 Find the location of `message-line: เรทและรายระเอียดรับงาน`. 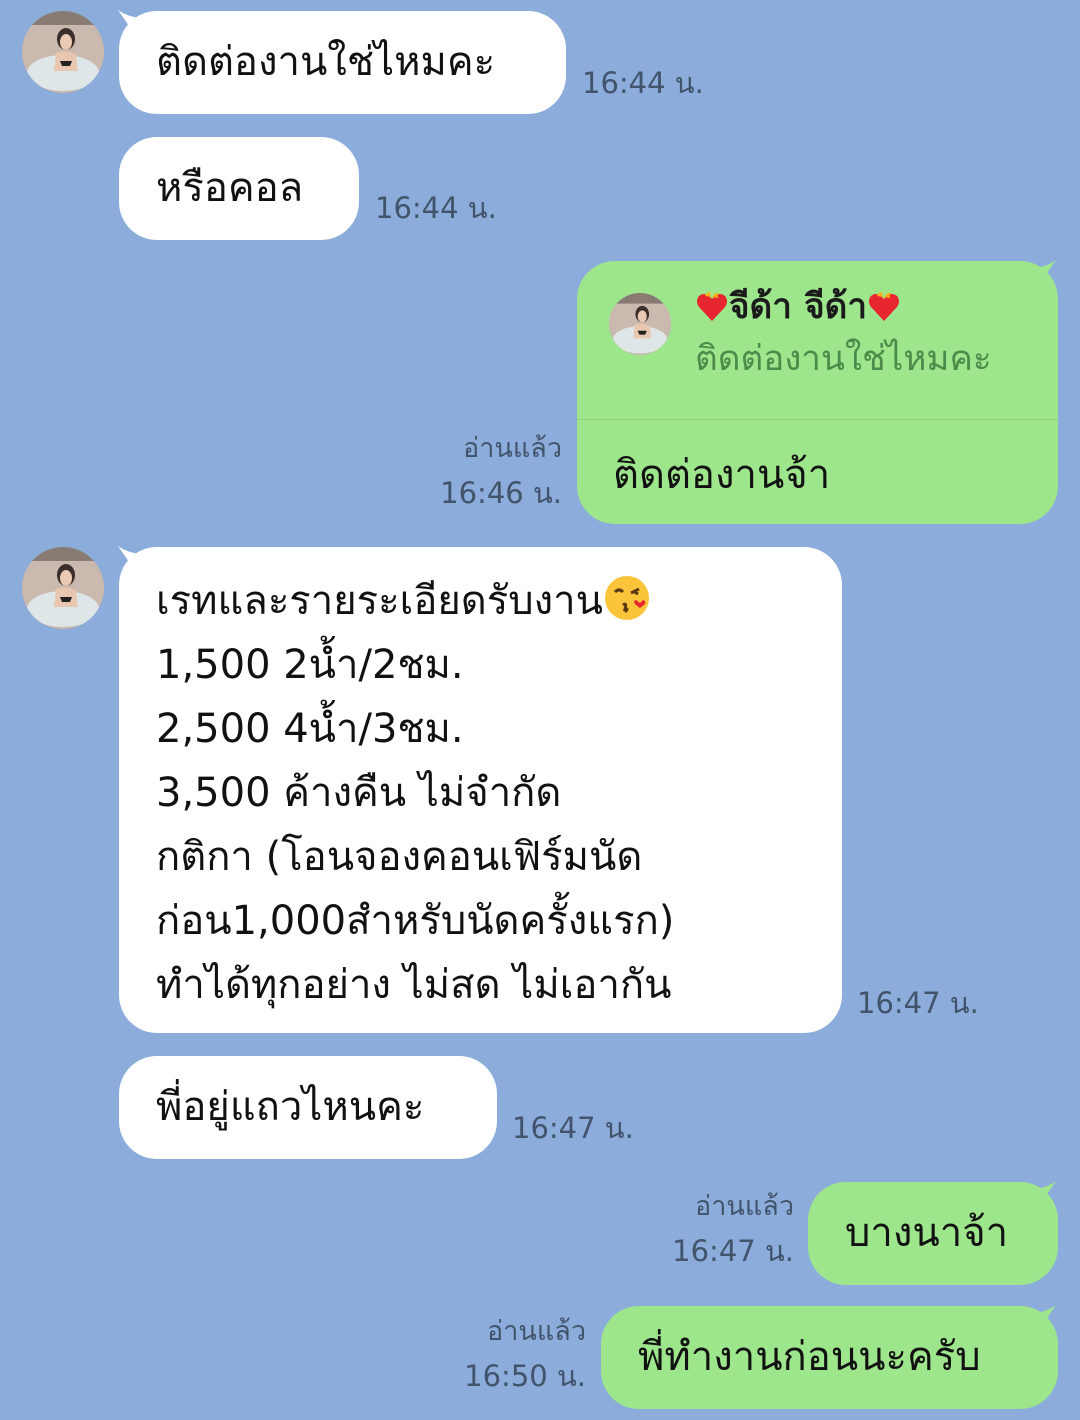

message-line: เรทและรายระเอียดรับงาน is located at coordinates (499, 601).